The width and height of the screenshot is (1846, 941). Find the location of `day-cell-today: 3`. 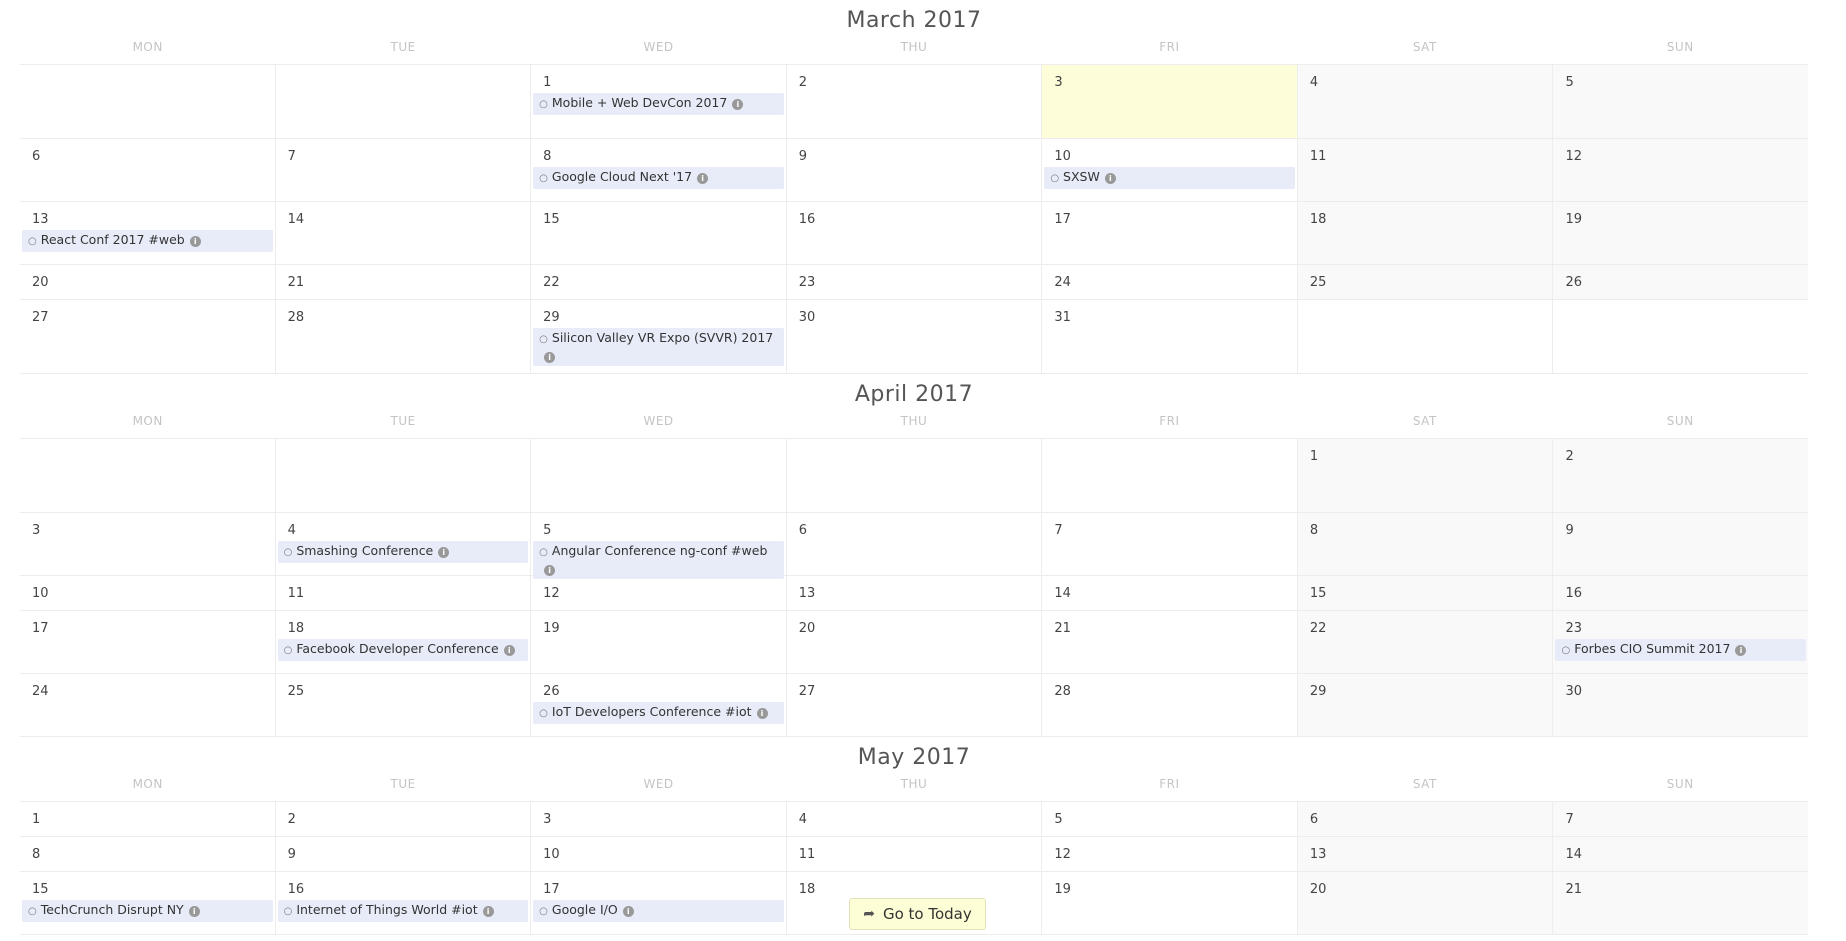

day-cell-today: 3 is located at coordinates (1169, 101).